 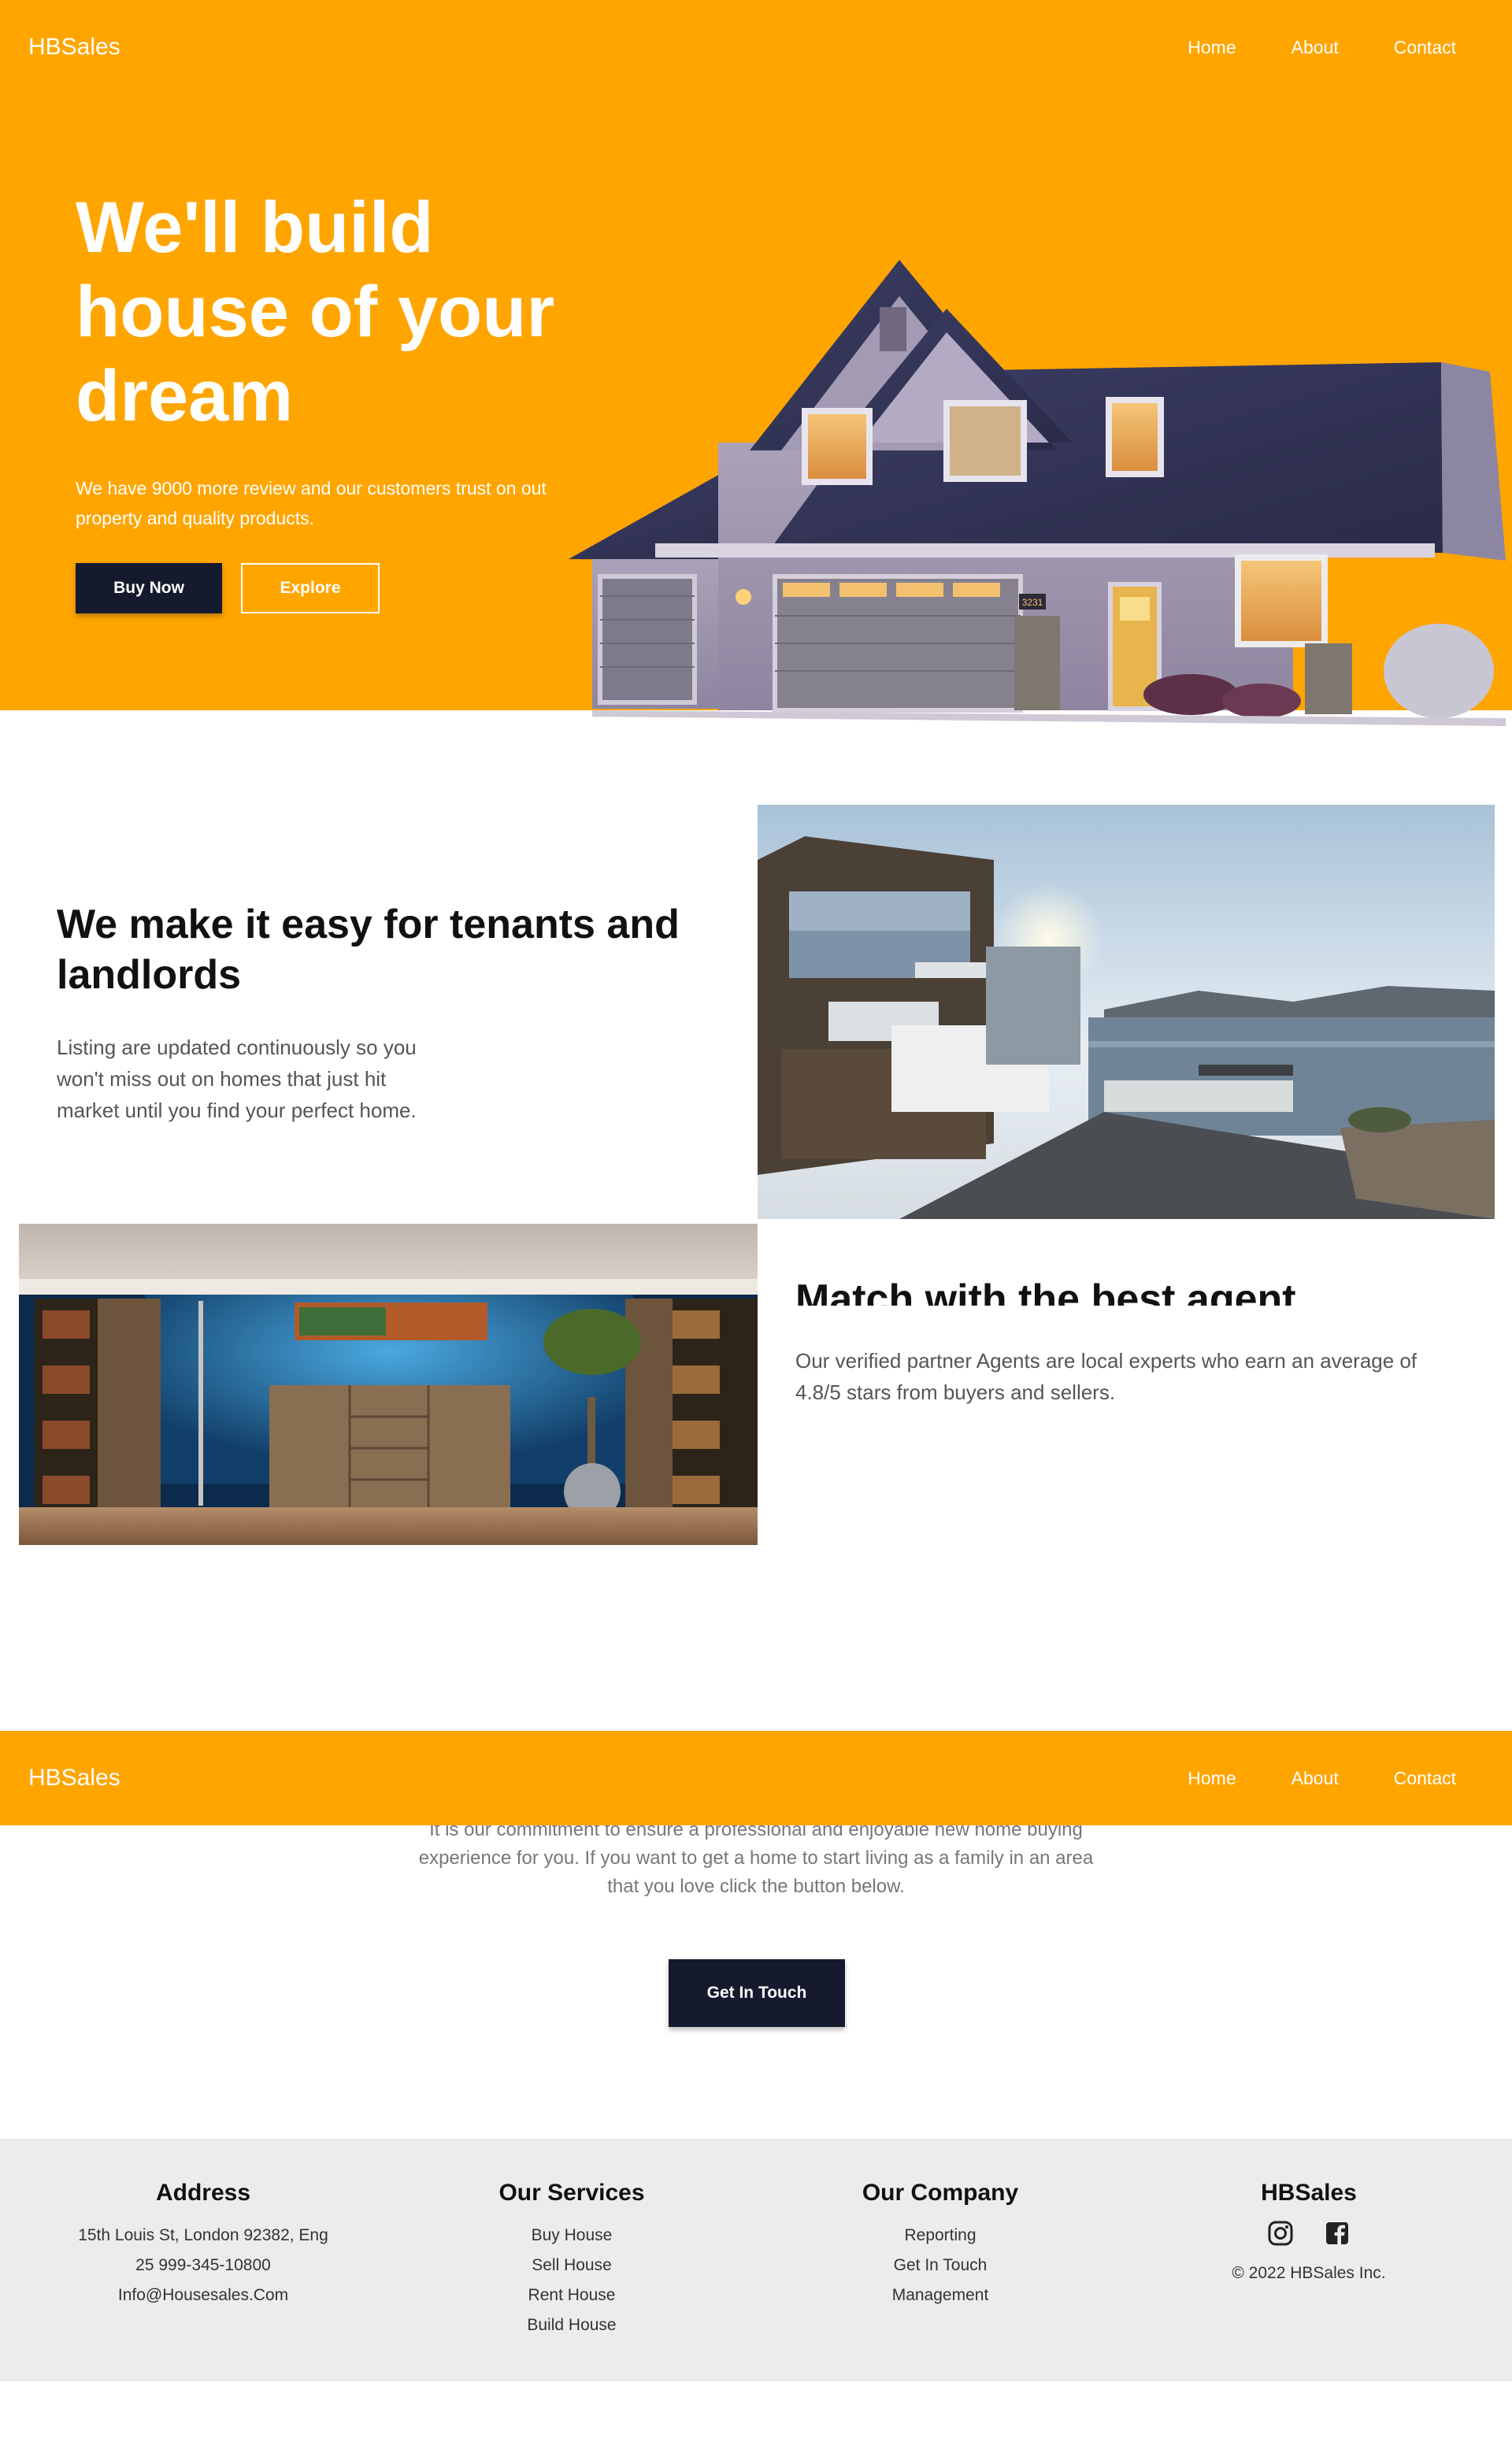 What do you see at coordinates (756, 47) in the screenshot?
I see `top-navbar: HBSales Home About Contact` at bounding box center [756, 47].